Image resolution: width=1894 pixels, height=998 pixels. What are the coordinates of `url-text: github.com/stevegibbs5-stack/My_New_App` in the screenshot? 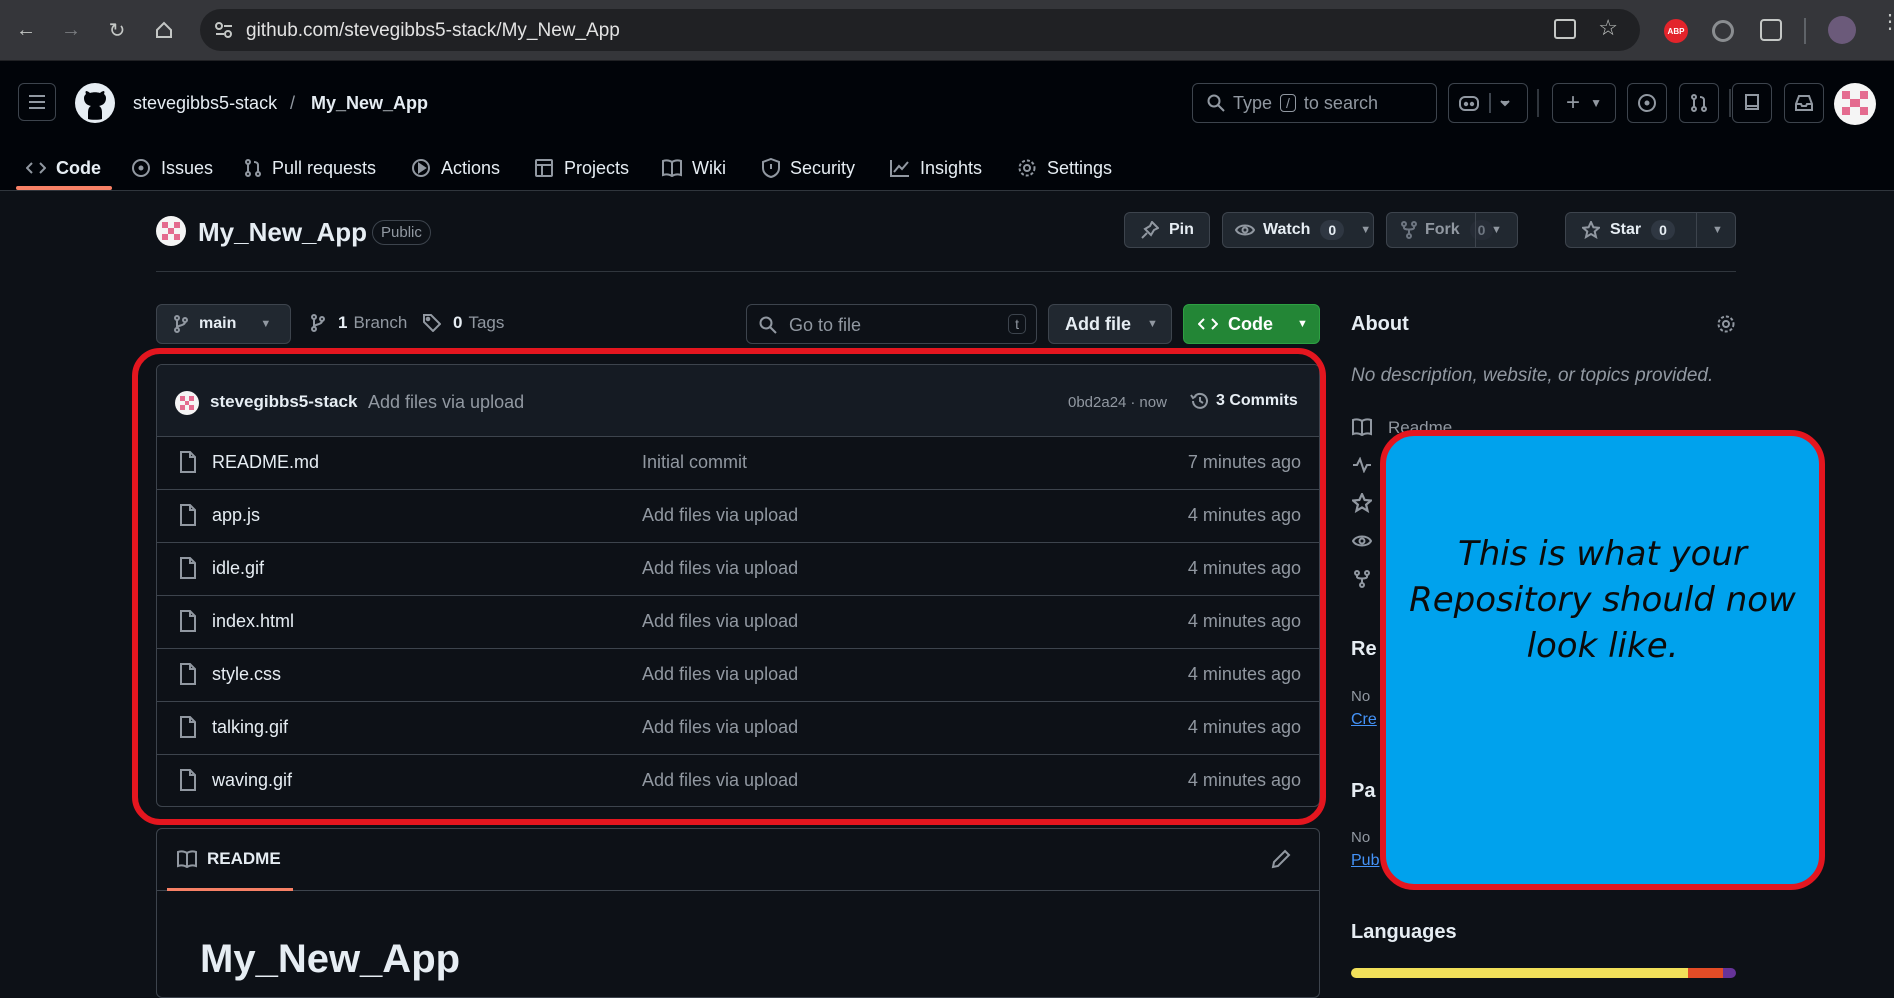 It's located at (433, 31).